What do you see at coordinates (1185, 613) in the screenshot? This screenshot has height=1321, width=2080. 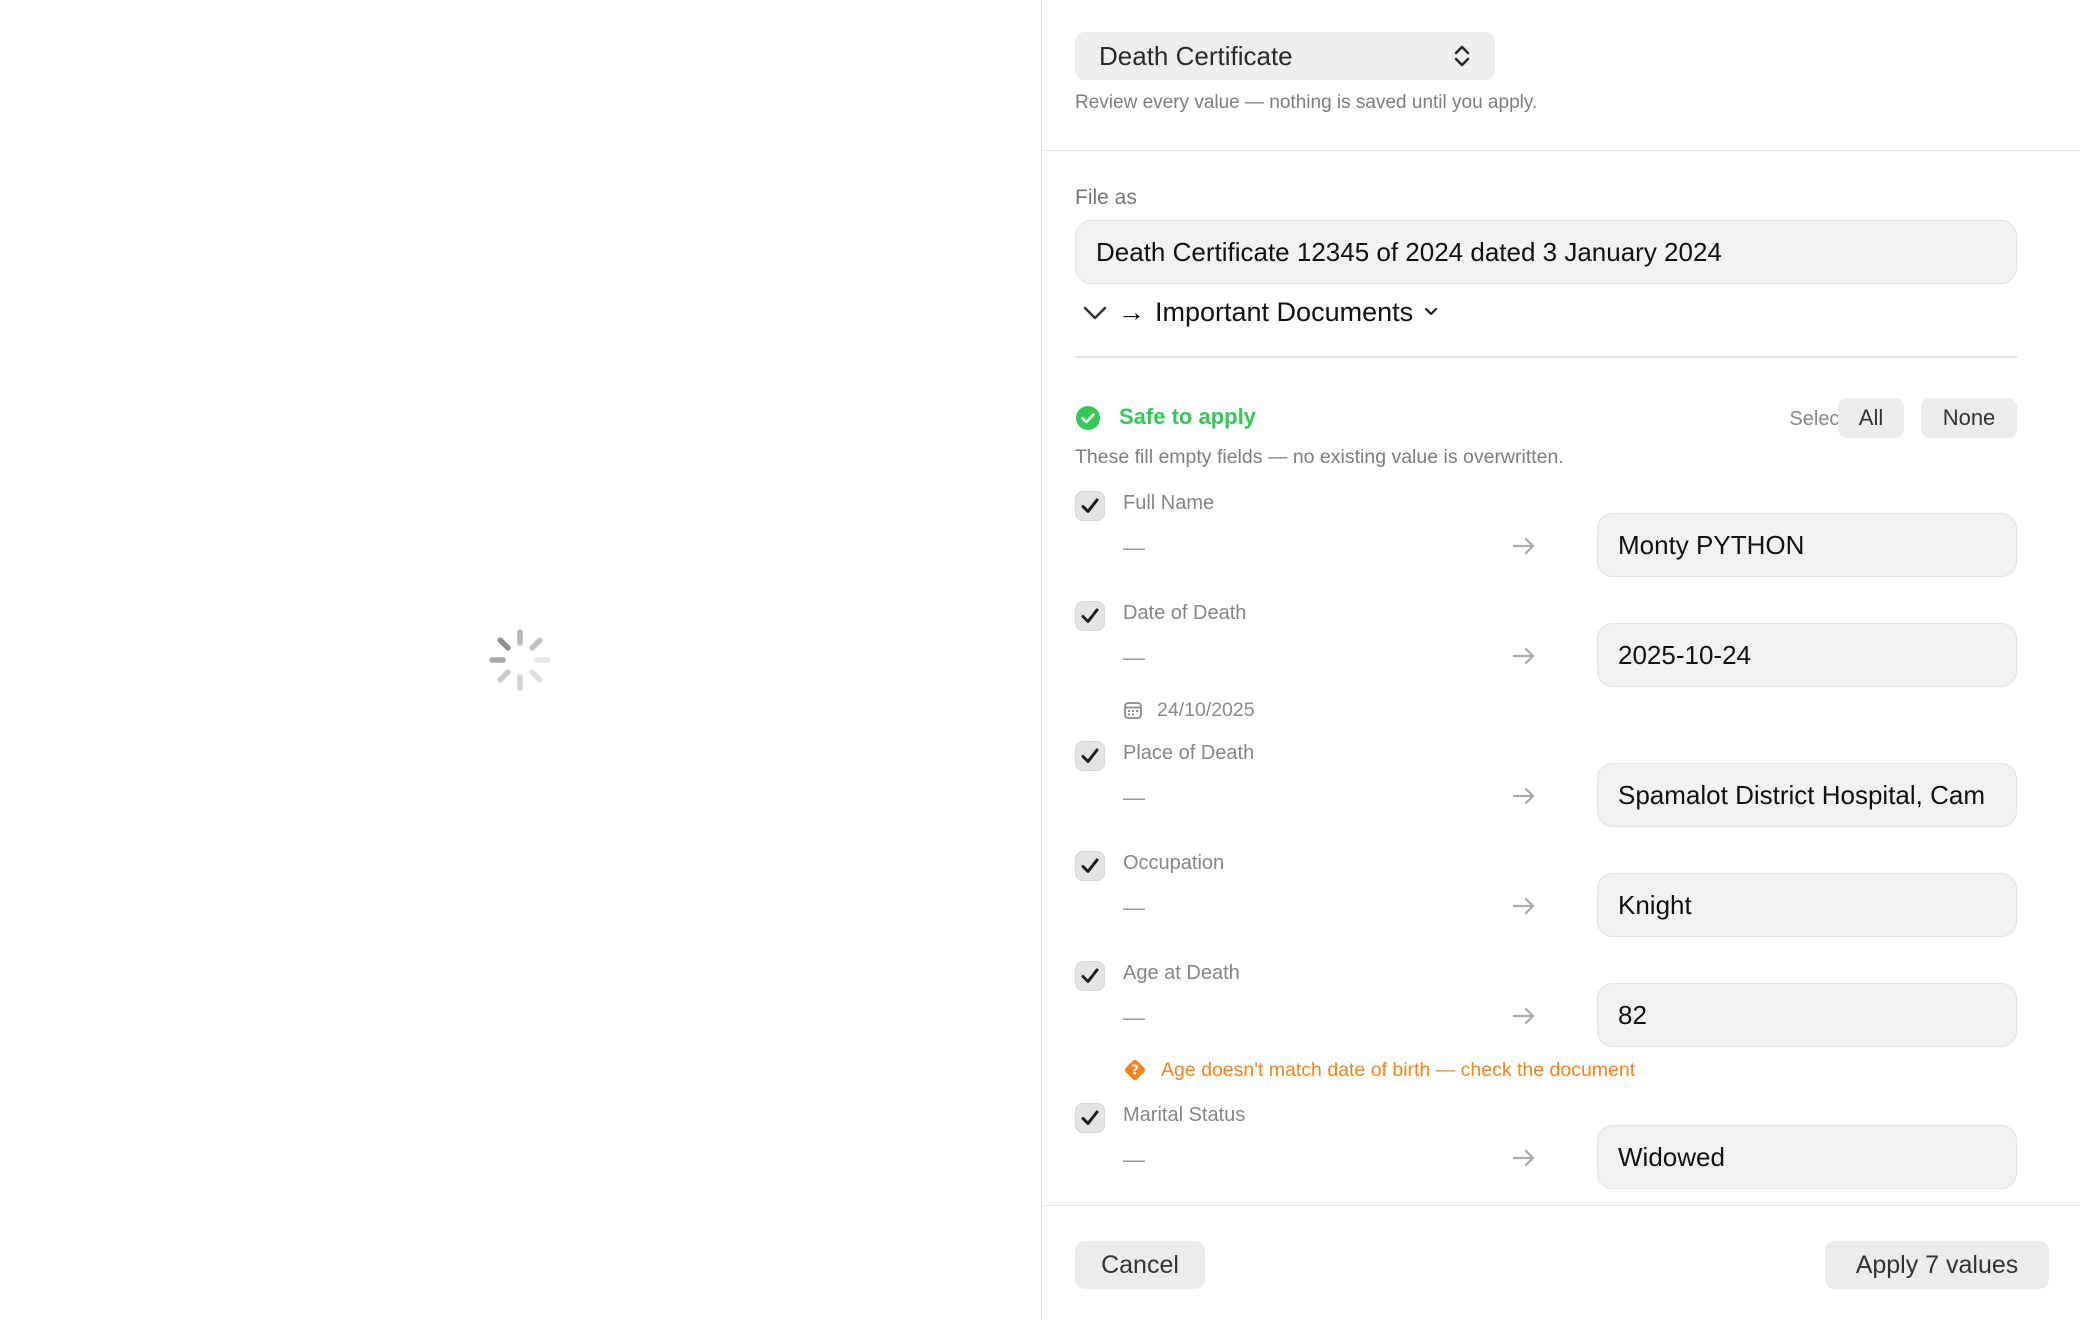 I see `field-label: Date of Death` at bounding box center [1185, 613].